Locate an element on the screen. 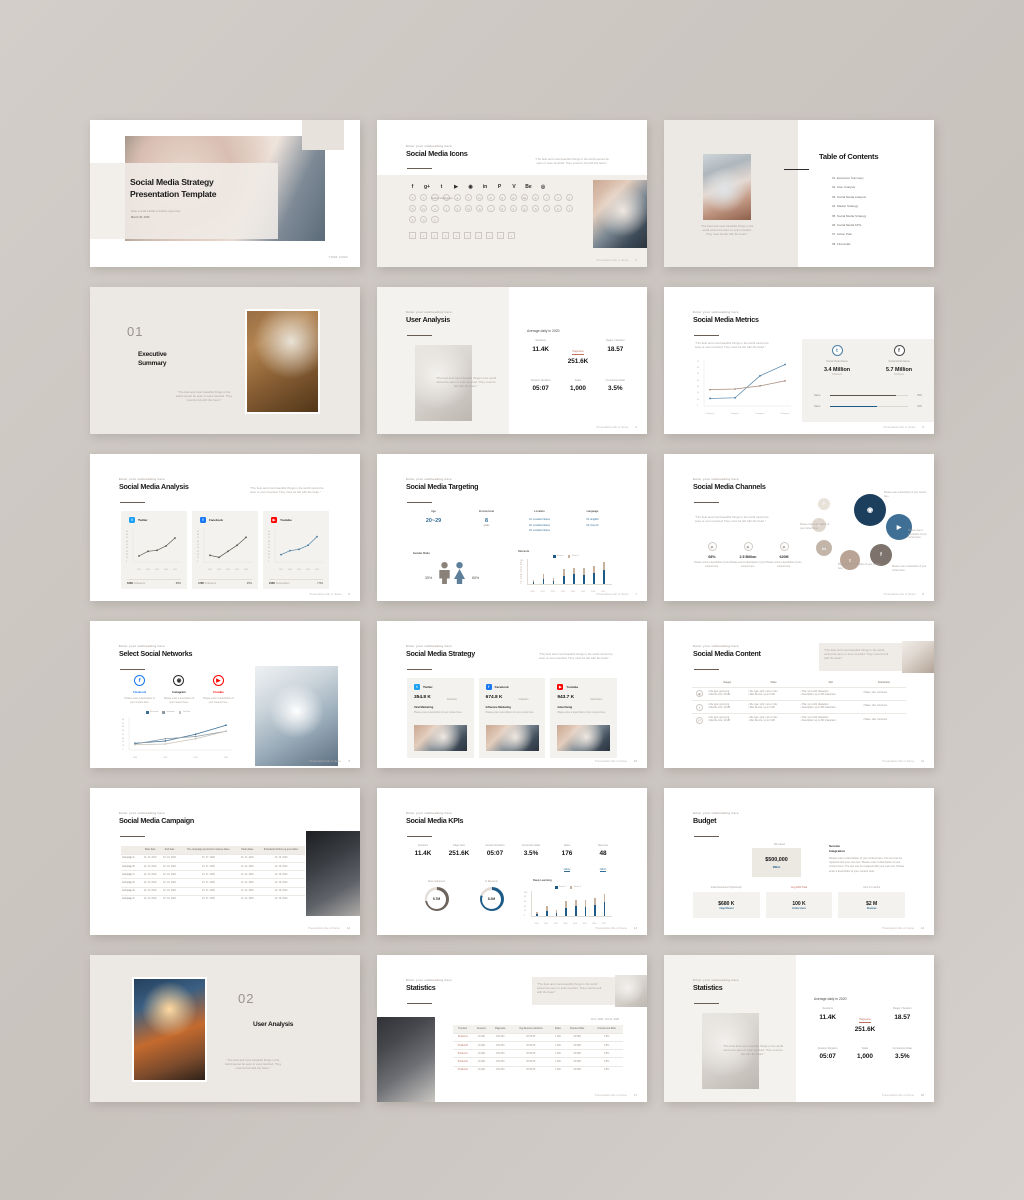  outline-icon-8: d is located at coordinates (502, 209).